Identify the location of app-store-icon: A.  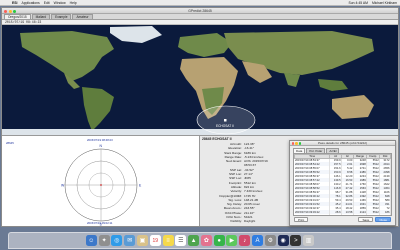
(258, 240).